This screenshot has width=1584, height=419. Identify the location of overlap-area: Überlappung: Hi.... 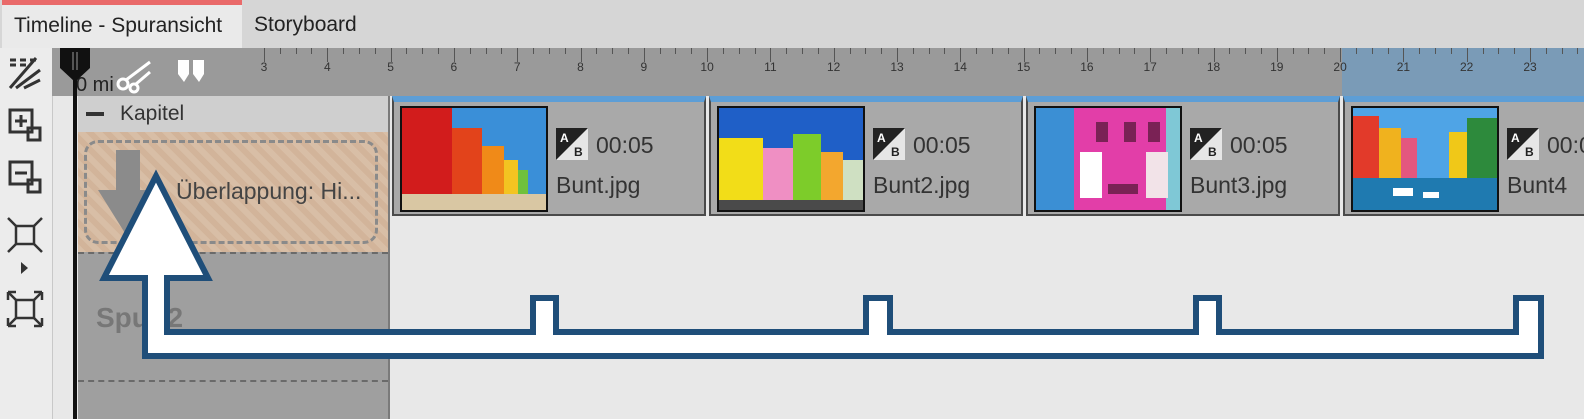
(233, 192).